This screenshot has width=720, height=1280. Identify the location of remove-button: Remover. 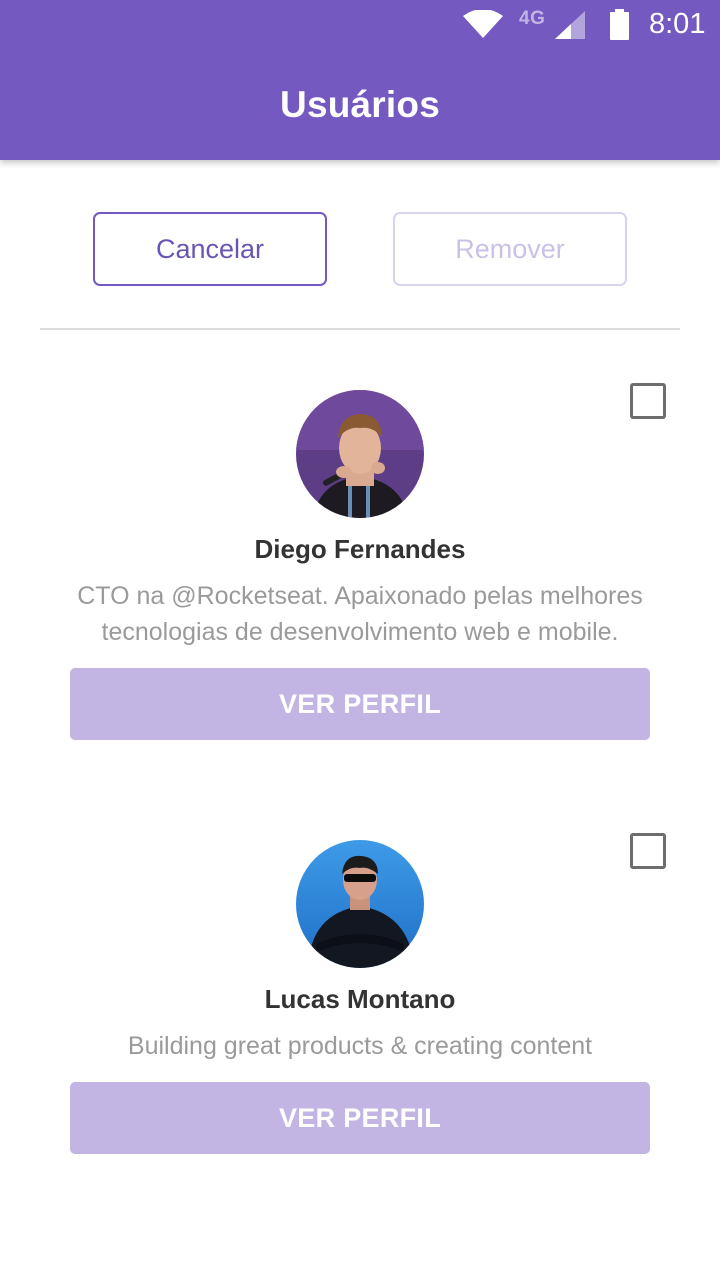
(510, 249).